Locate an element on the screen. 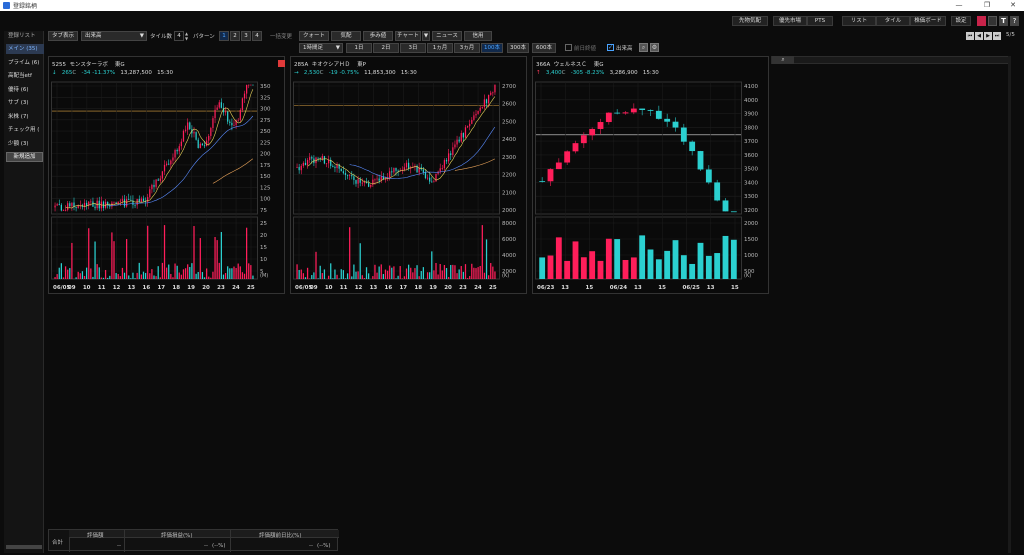  tab-margin: 信用 is located at coordinates (478, 36).